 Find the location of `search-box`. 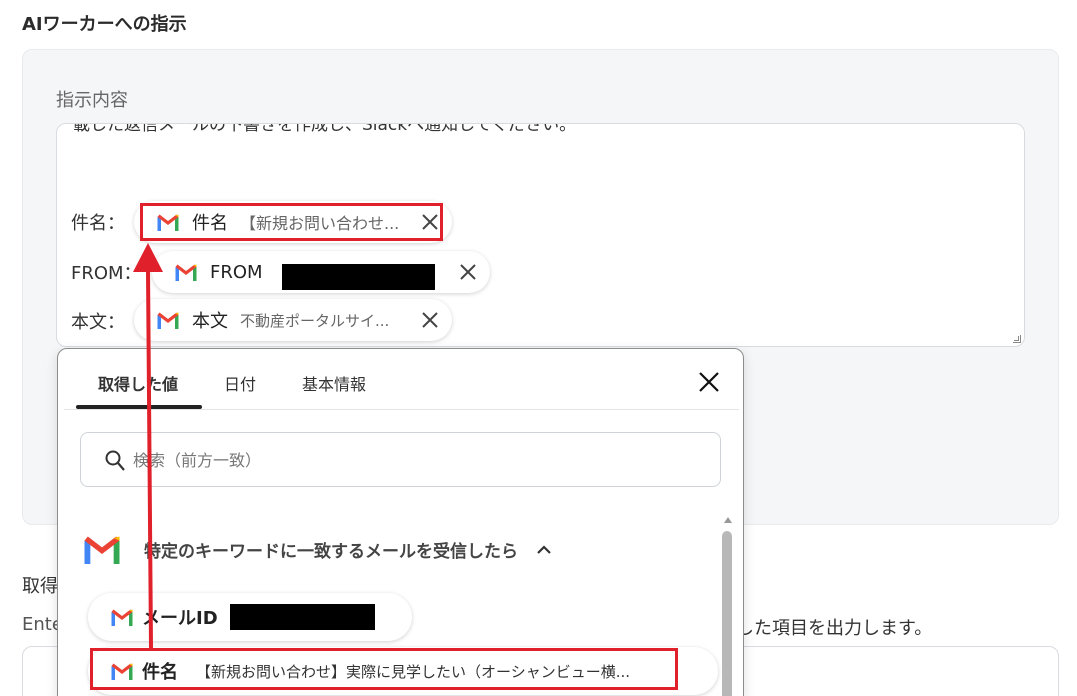

search-box is located at coordinates (400, 459).